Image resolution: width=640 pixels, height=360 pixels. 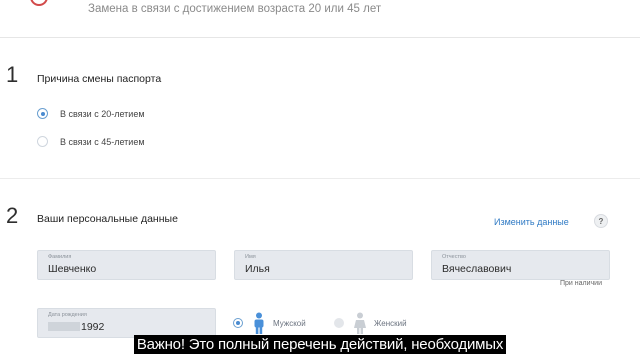 What do you see at coordinates (39, 3) in the screenshot?
I see `coat-of-arms-icon` at bounding box center [39, 3].